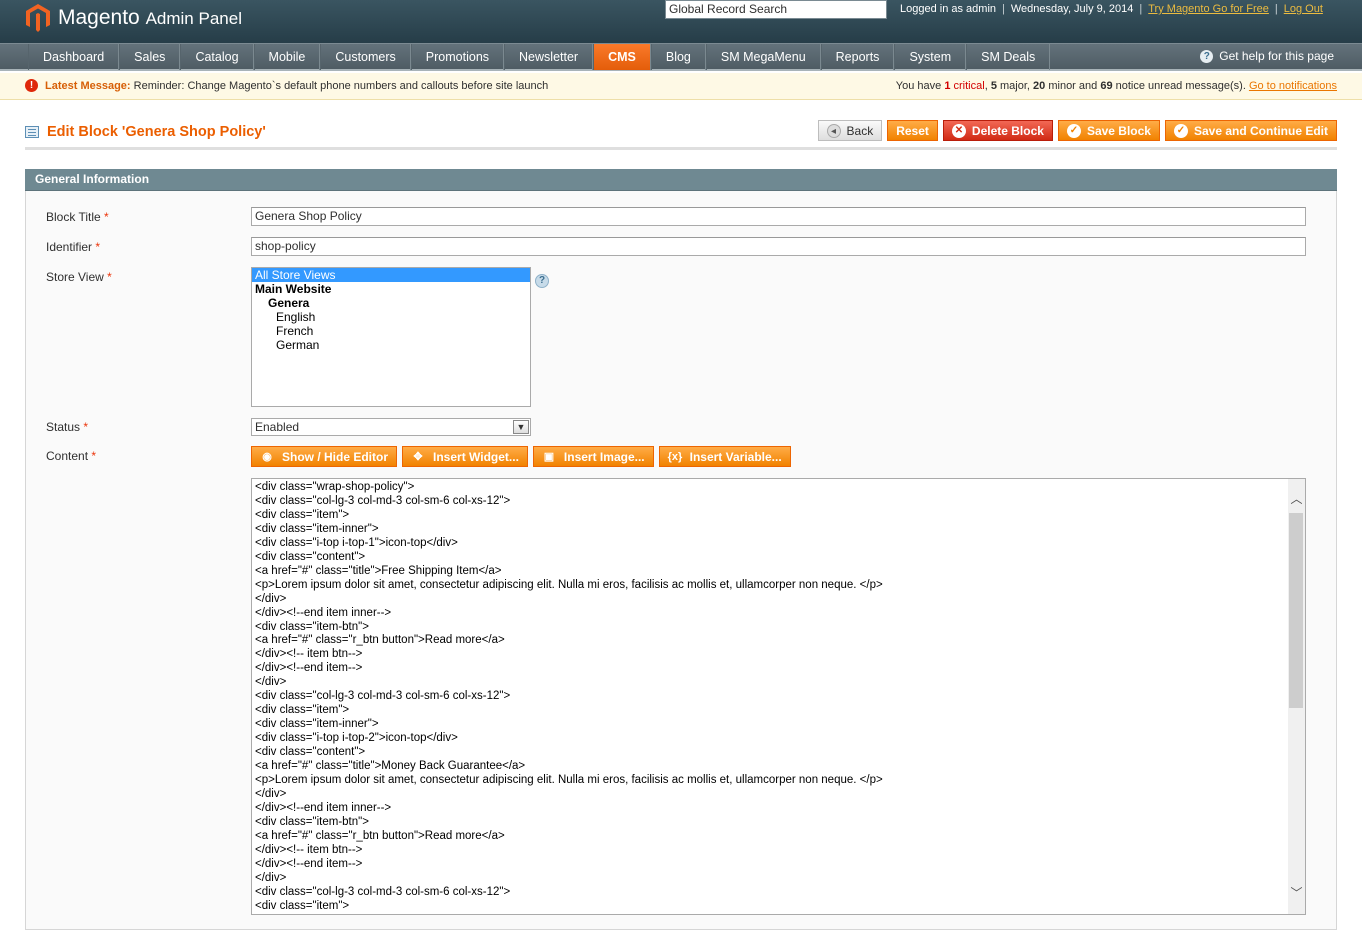  I want to click on identifier-input: shop-policy, so click(778, 246).